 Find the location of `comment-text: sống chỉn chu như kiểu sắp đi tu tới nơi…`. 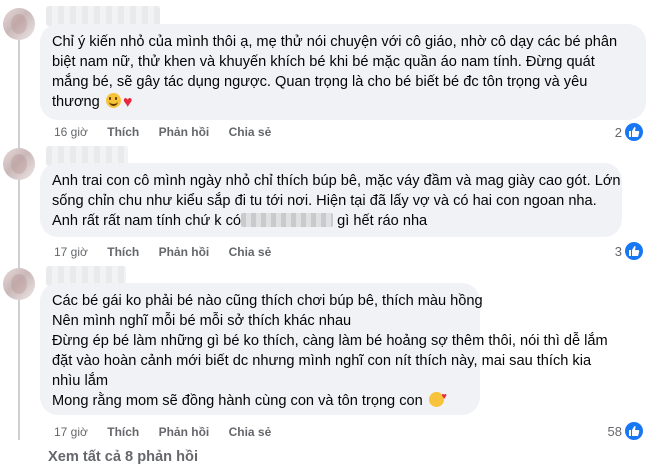

comment-text: sống chỉn chu như kiểu sắp đi tu tới nơi… is located at coordinates (324, 201).